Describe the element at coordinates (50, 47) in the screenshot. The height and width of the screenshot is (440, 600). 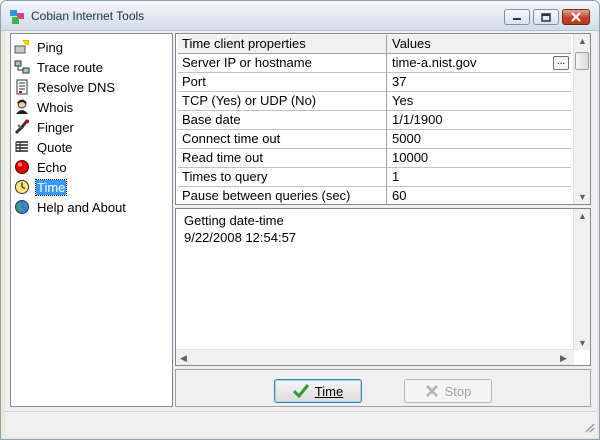
I see `nav-item-label: Ping` at that location.